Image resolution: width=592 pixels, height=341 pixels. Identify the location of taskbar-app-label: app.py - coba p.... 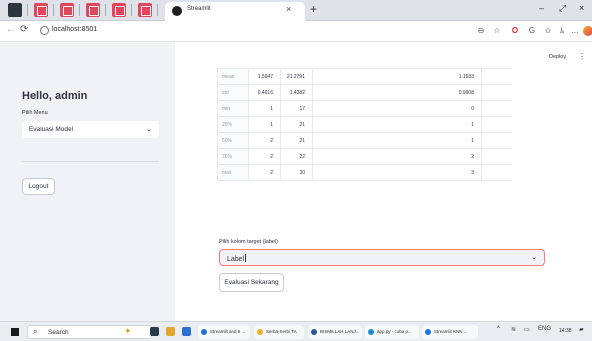
(394, 331).